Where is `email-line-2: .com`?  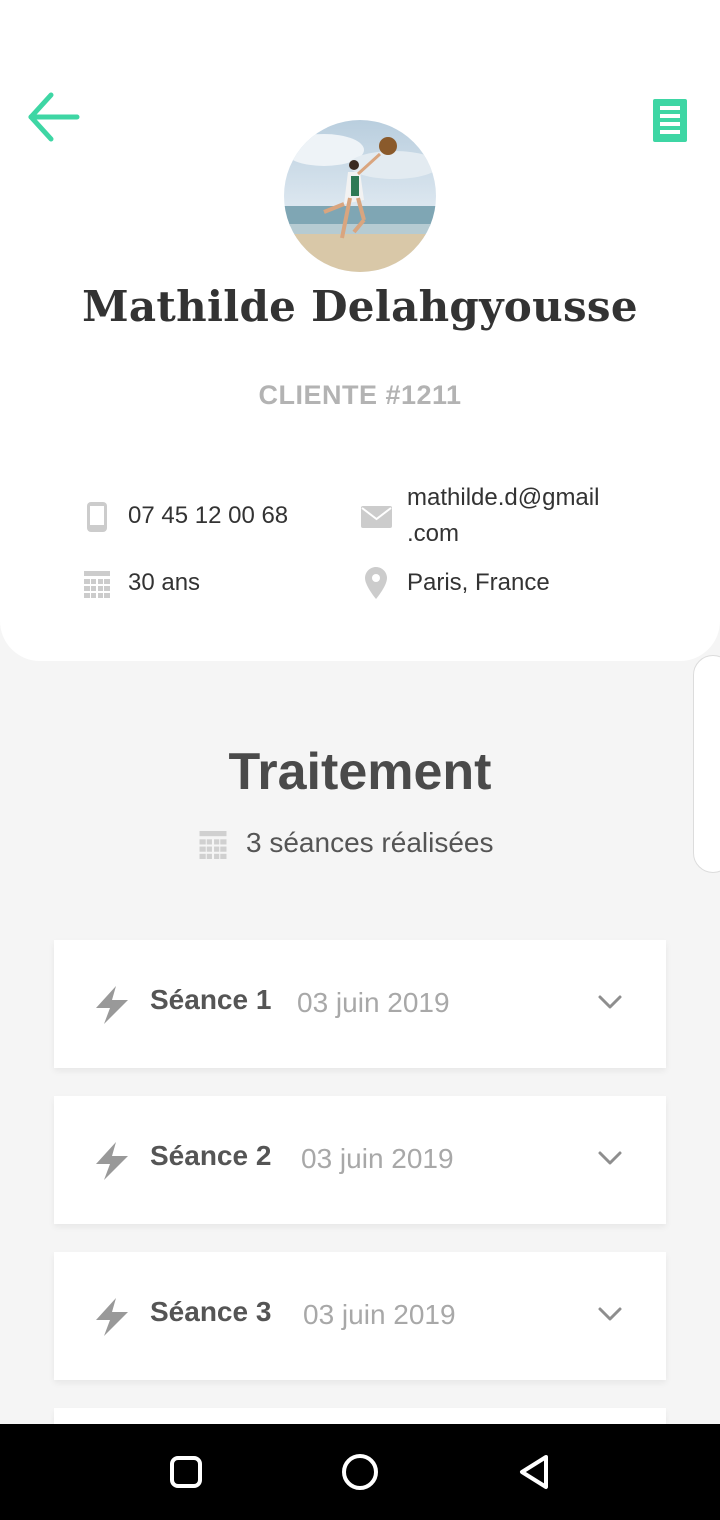 email-line-2: .com is located at coordinates (433, 534).